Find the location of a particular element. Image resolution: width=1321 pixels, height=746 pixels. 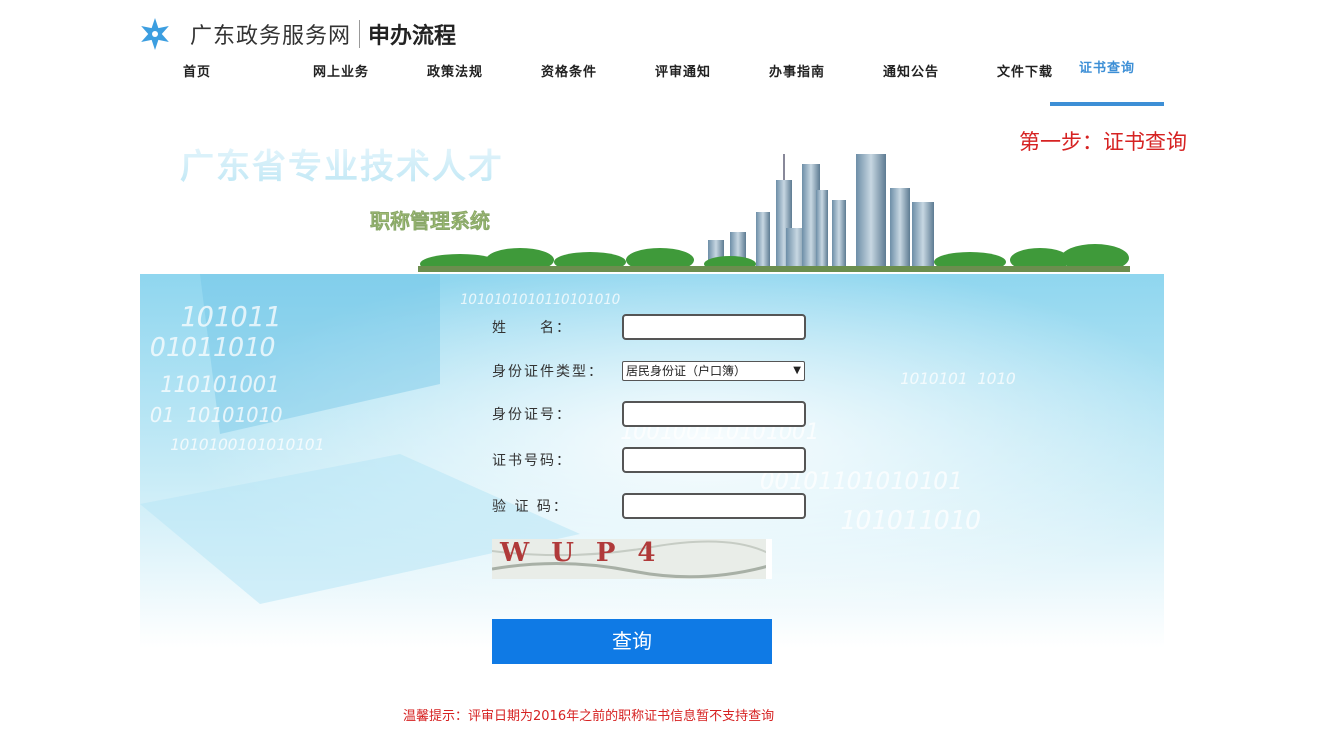

captcha-label: 验 证 码： is located at coordinates (530, 507).